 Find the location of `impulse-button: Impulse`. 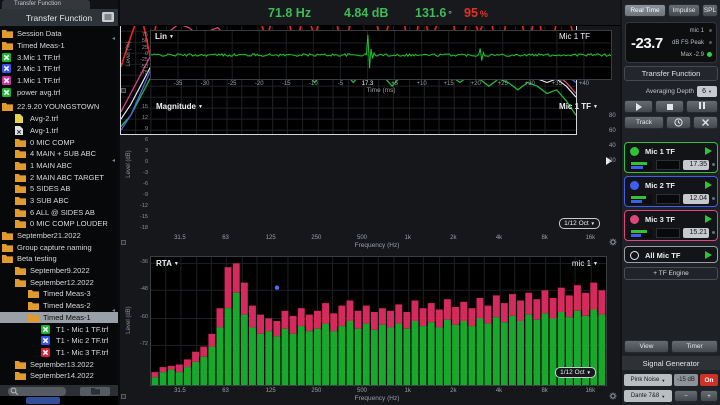

impulse-button: Impulse is located at coordinates (684, 10).